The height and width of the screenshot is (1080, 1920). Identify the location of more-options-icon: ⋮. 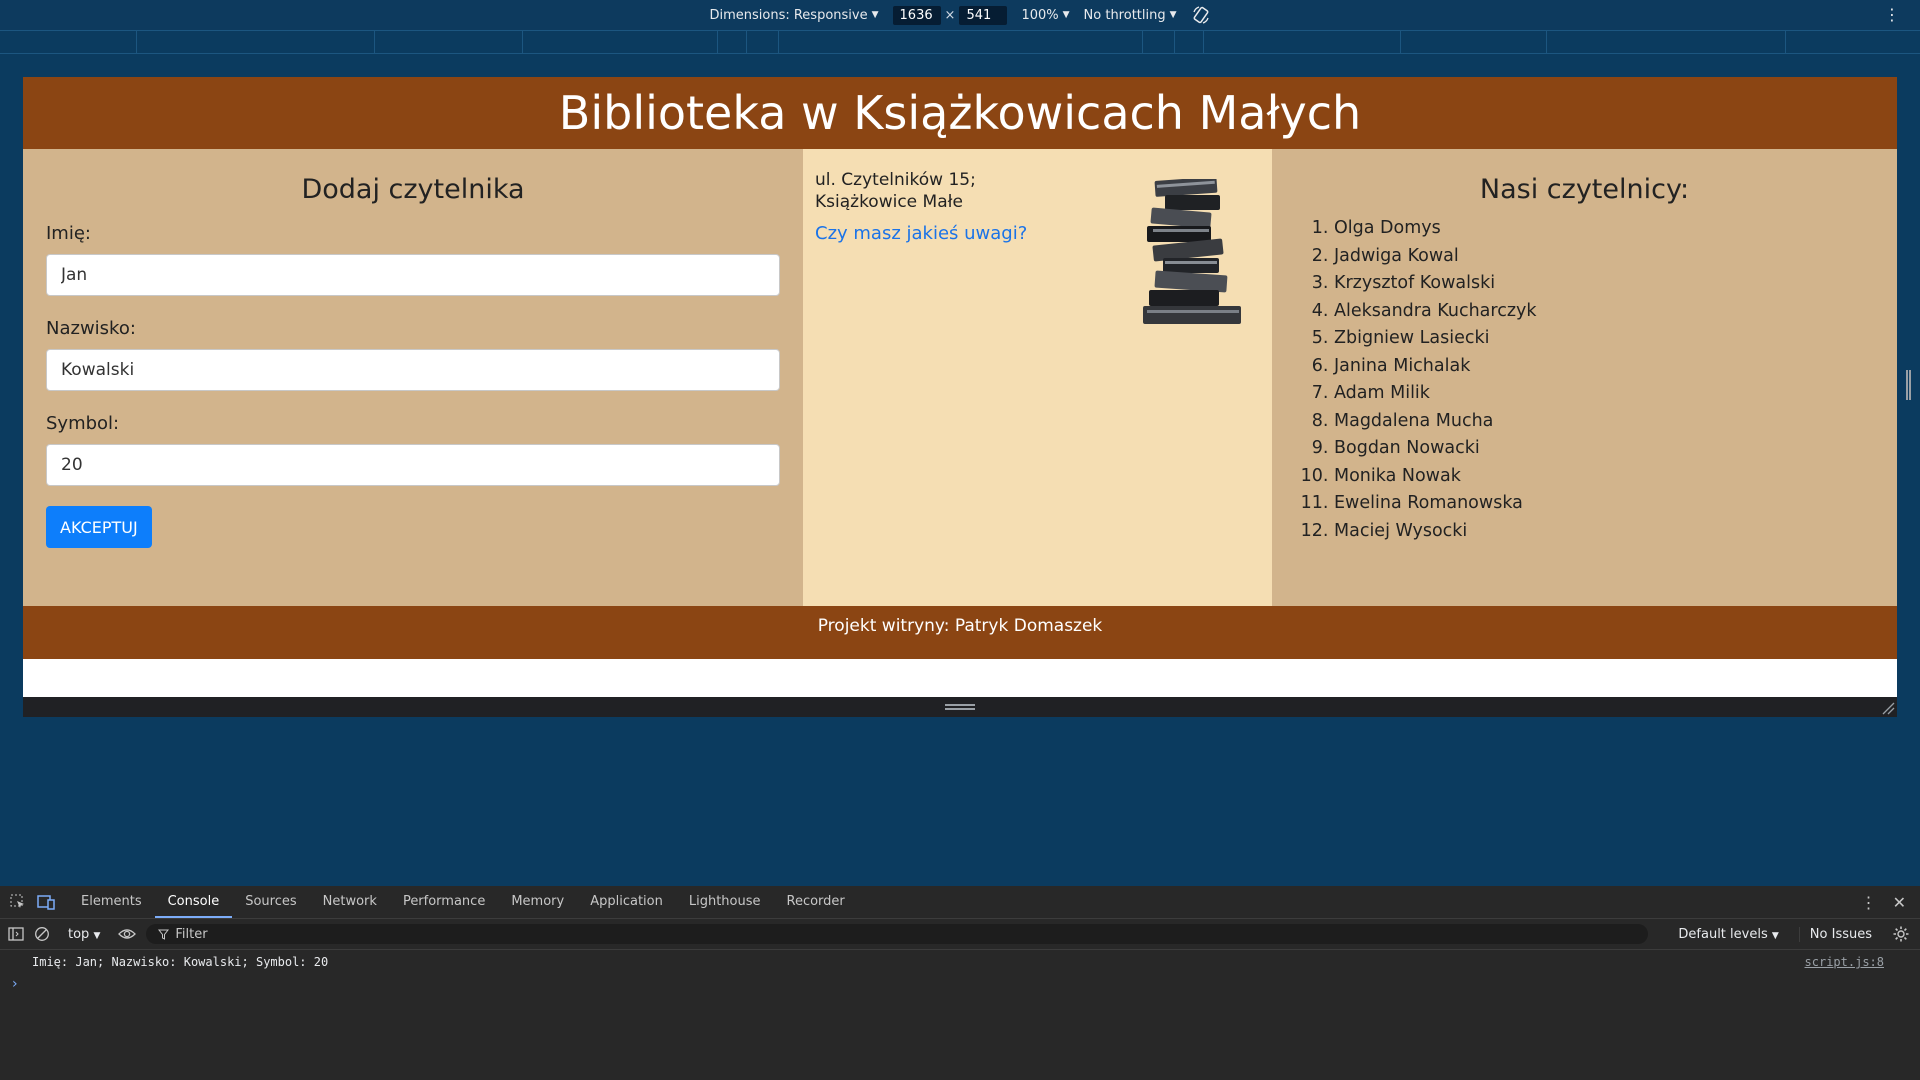
(1892, 14).